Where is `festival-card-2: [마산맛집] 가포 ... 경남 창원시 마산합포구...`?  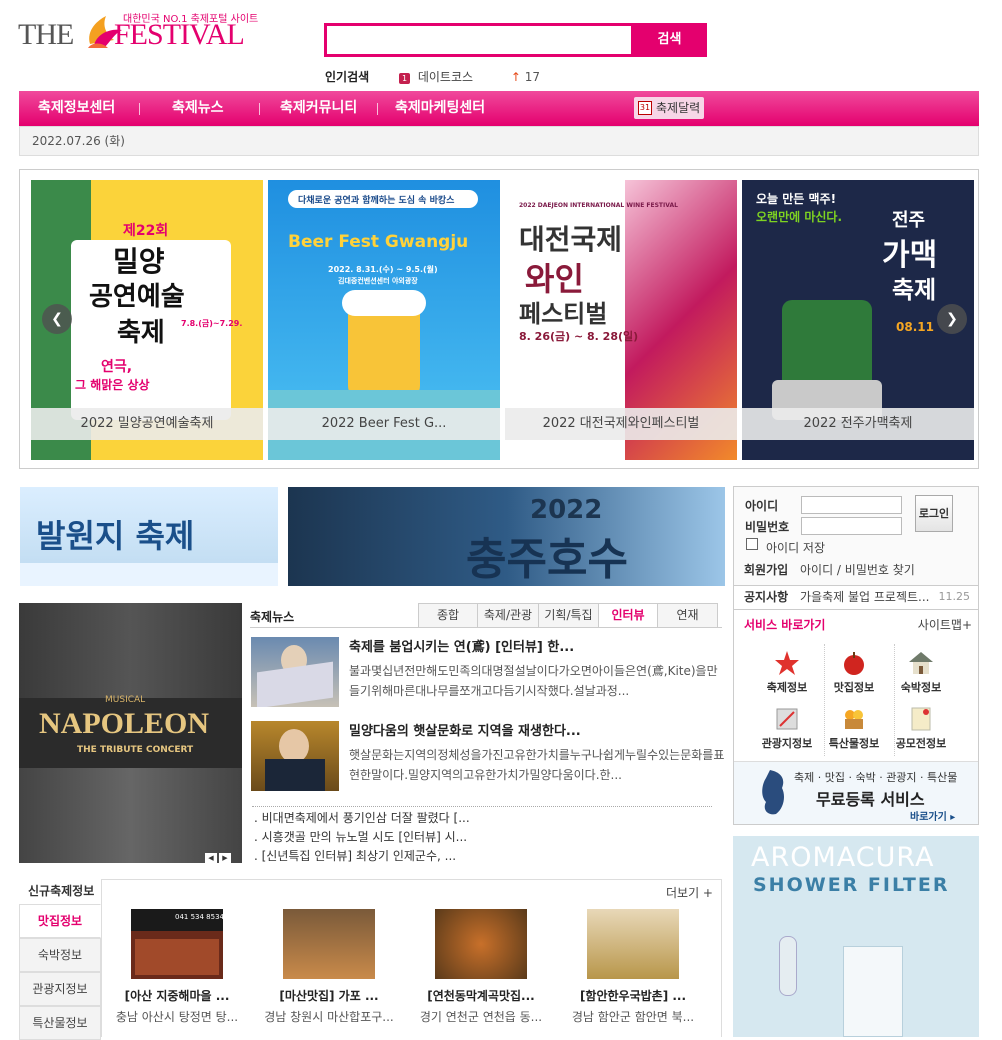 festival-card-2: [마산맛집] 가포 ... 경남 창원시 마산합포구... is located at coordinates (329, 967).